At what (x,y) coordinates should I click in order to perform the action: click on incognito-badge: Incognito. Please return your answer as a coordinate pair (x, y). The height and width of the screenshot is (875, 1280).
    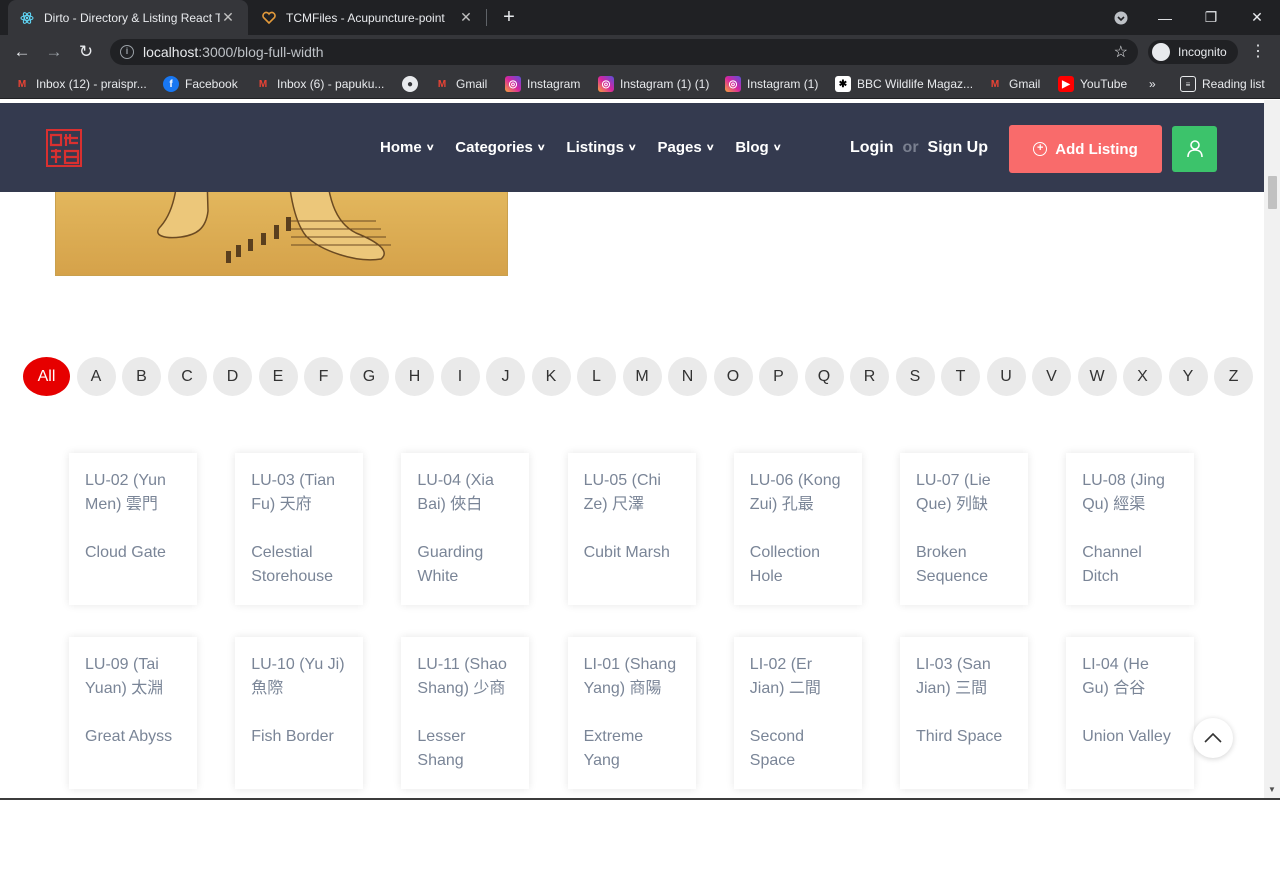
    Looking at the image, I should click on (1193, 52).